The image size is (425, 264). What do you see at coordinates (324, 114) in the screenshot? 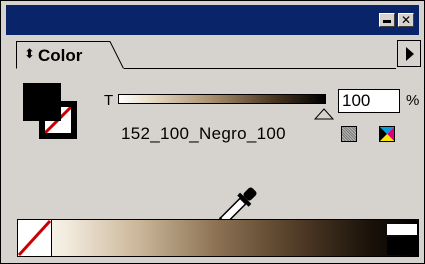
I see `tint-slider-thumb` at bounding box center [324, 114].